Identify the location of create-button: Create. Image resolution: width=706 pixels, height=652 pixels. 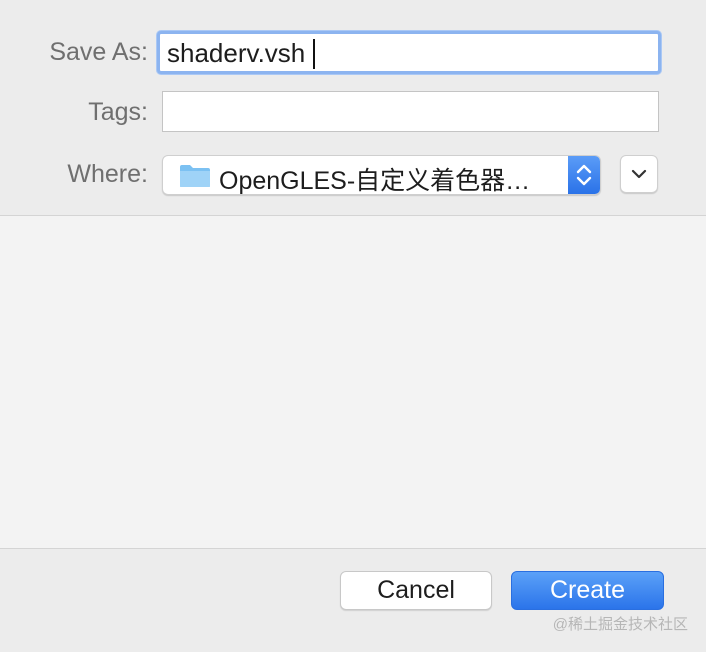
(587, 590).